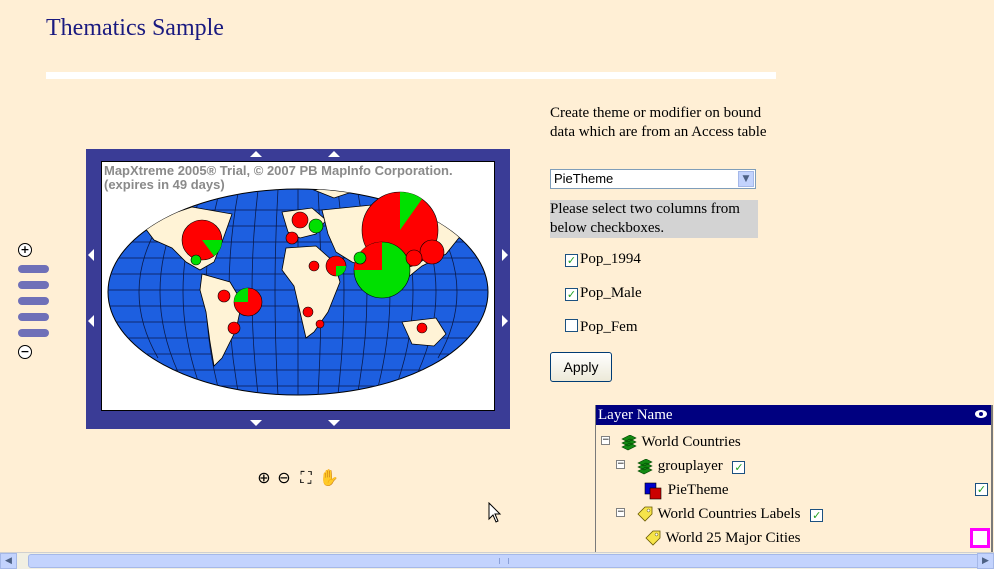  Describe the element at coordinates (985, 561) in the screenshot. I see `scroll-right-icon: ▶` at that location.